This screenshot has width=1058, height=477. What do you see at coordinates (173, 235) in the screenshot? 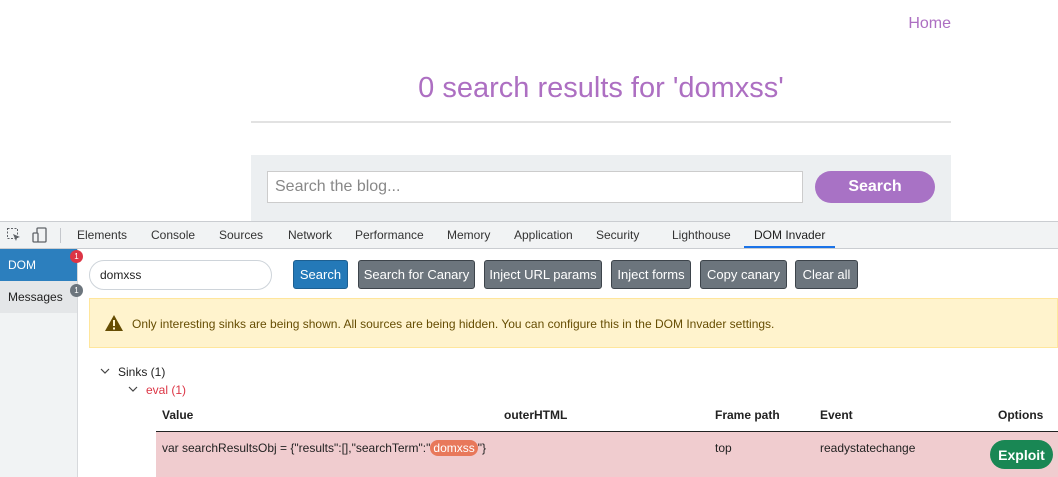
I see `tab-console: Console` at bounding box center [173, 235].